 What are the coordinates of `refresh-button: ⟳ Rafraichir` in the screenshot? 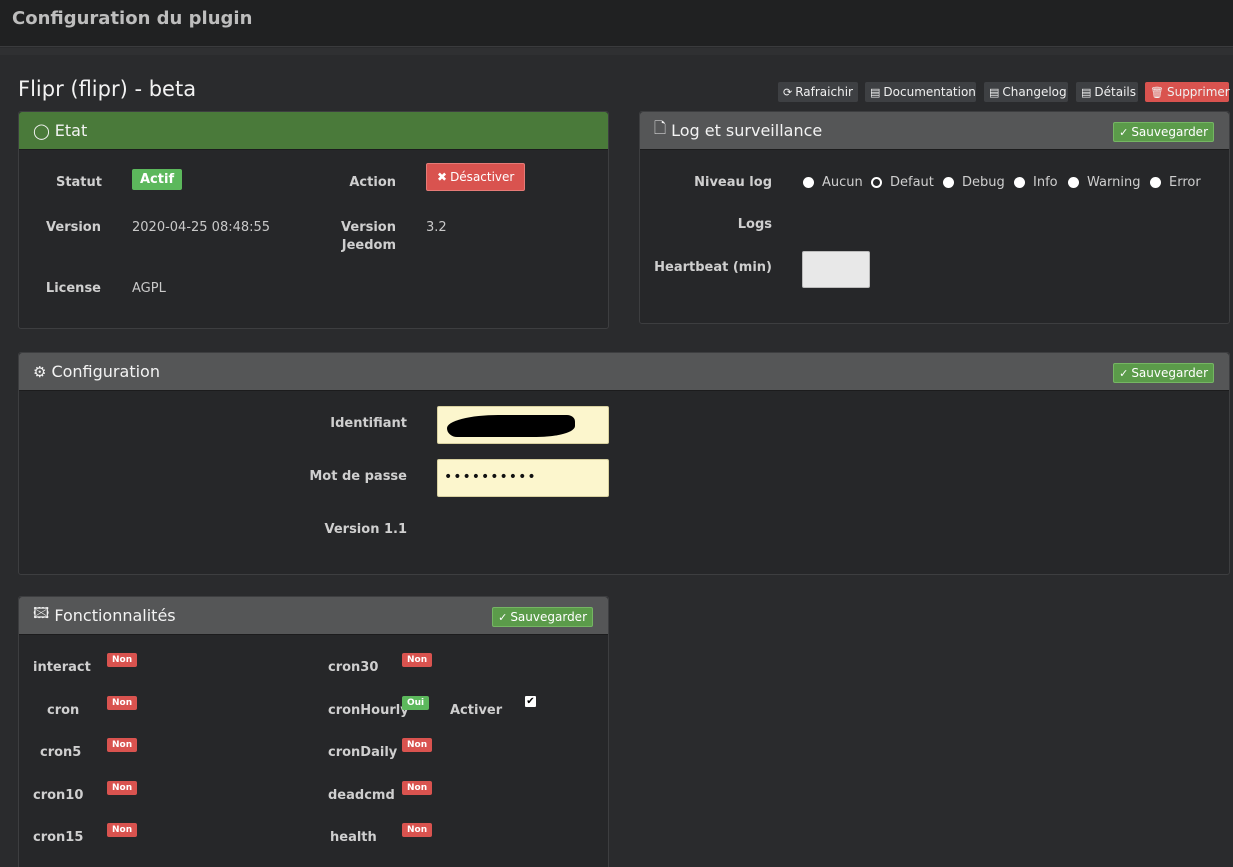 It's located at (818, 92).